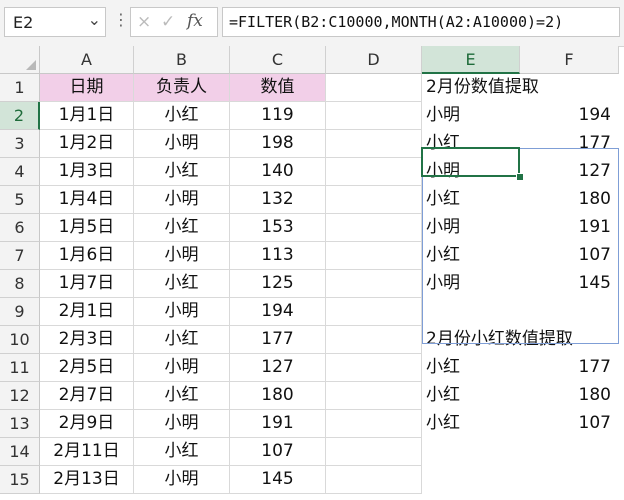 This screenshot has width=624, height=500. Describe the element at coordinates (278, 340) in the screenshot. I see `table-cell: 177` at that location.